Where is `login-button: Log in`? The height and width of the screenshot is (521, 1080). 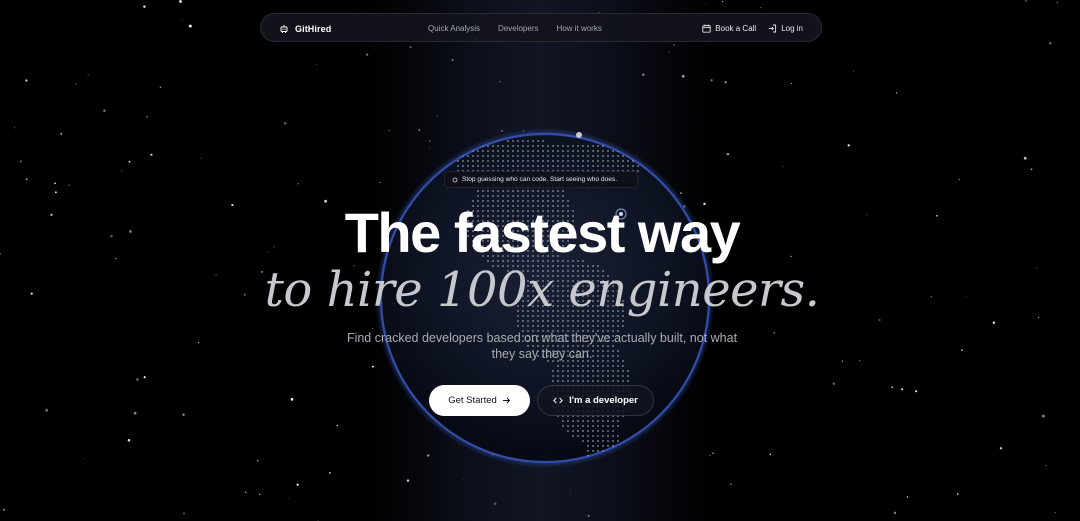 login-button: Log in is located at coordinates (785, 28).